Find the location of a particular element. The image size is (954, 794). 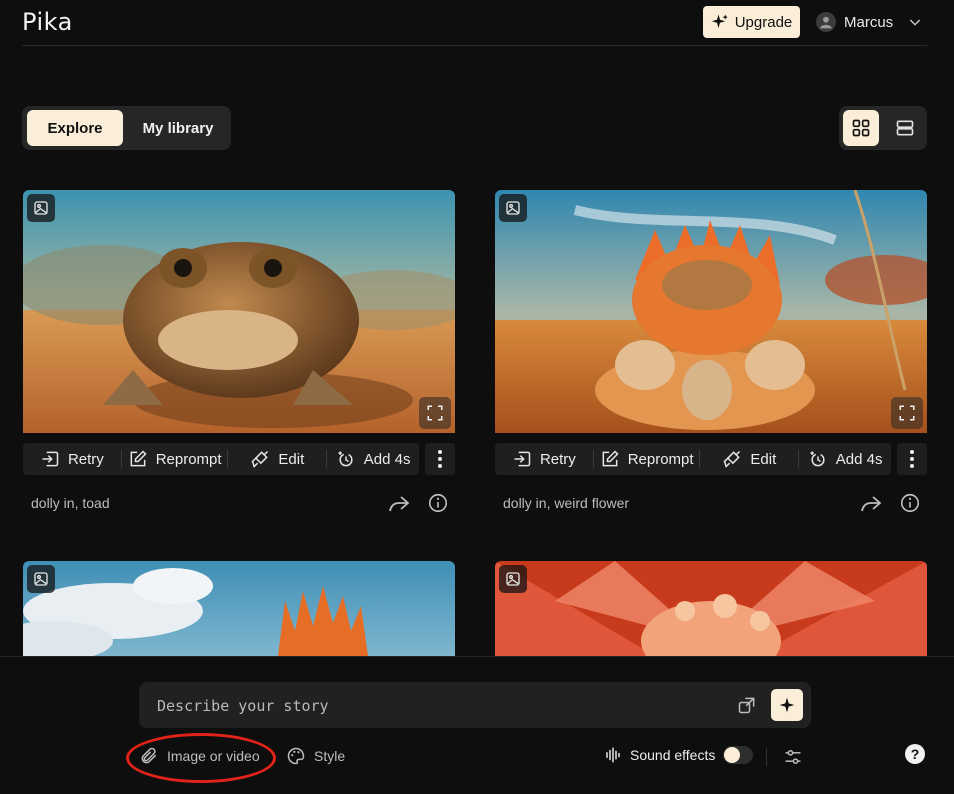

user-menu: Marcus is located at coordinates (869, 22).